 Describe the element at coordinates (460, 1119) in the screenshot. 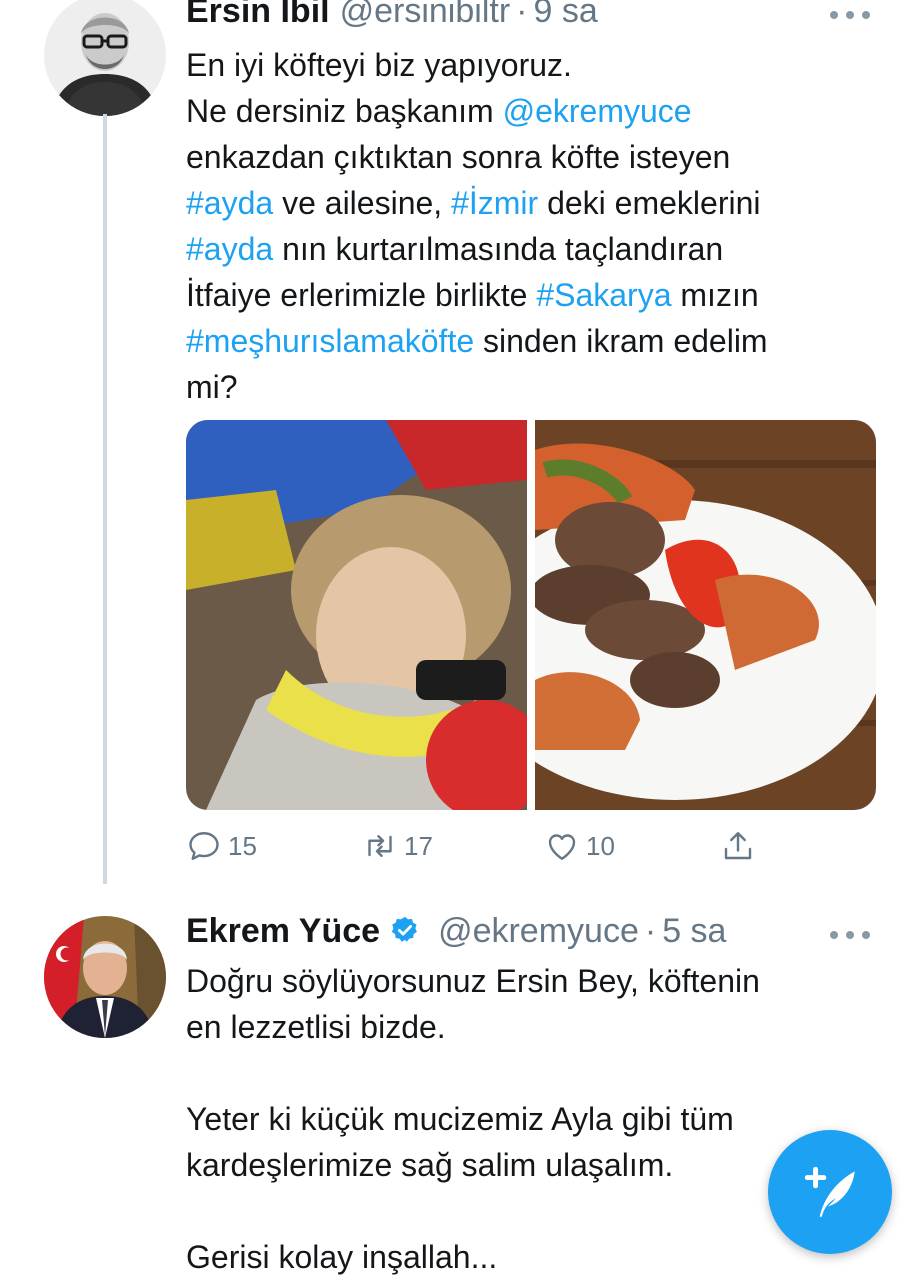

I see `text-segment: Yeter ki küçük mucizemiz Ayla gibi tüm` at that location.